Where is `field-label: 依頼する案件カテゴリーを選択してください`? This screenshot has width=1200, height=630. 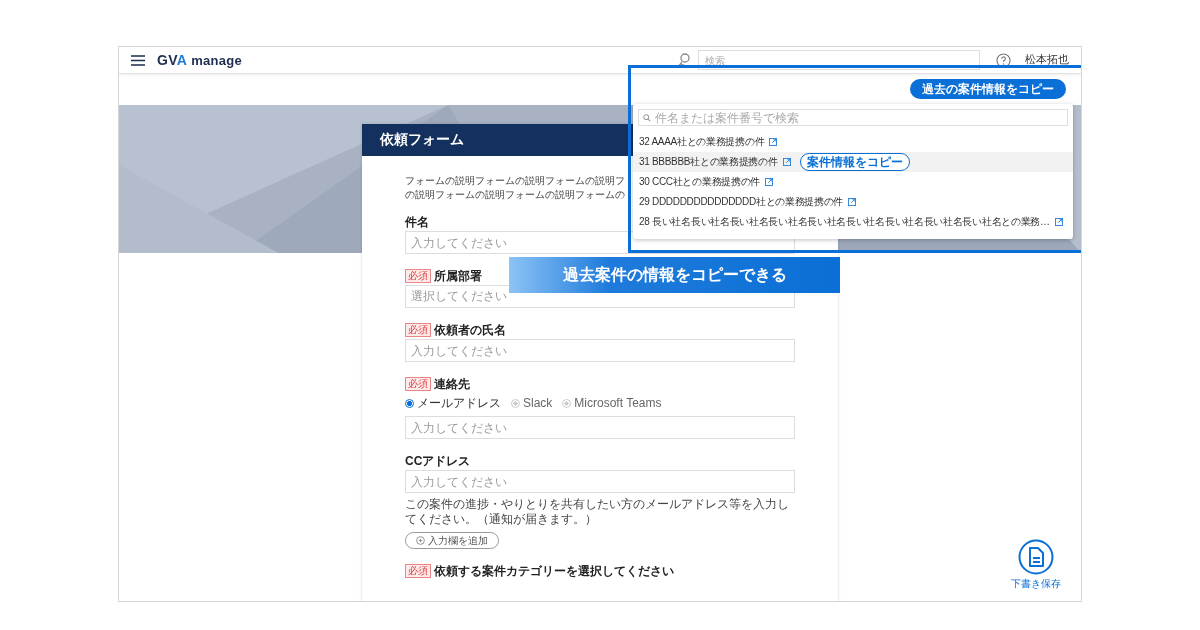 field-label: 依頼する案件カテゴリーを選択してください is located at coordinates (554, 571).